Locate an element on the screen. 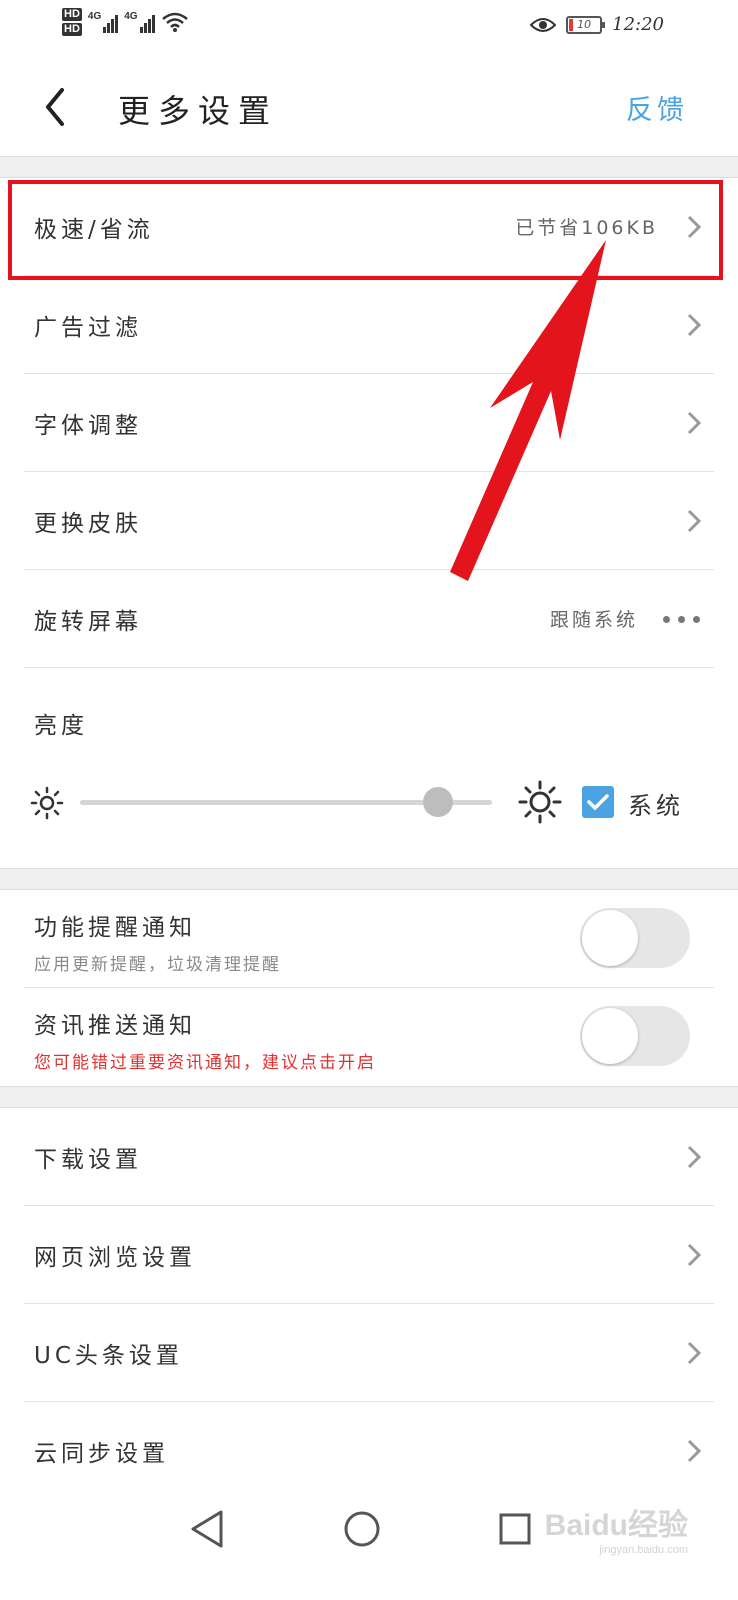 The image size is (738, 1600). battery-icon: 10 is located at coordinates (586, 24).